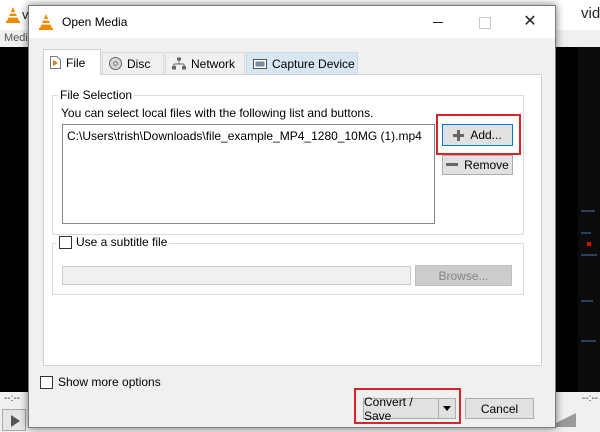 The image size is (600, 432). Describe the element at coordinates (65, 242) in the screenshot. I see `subtitle-checkbox` at that location.